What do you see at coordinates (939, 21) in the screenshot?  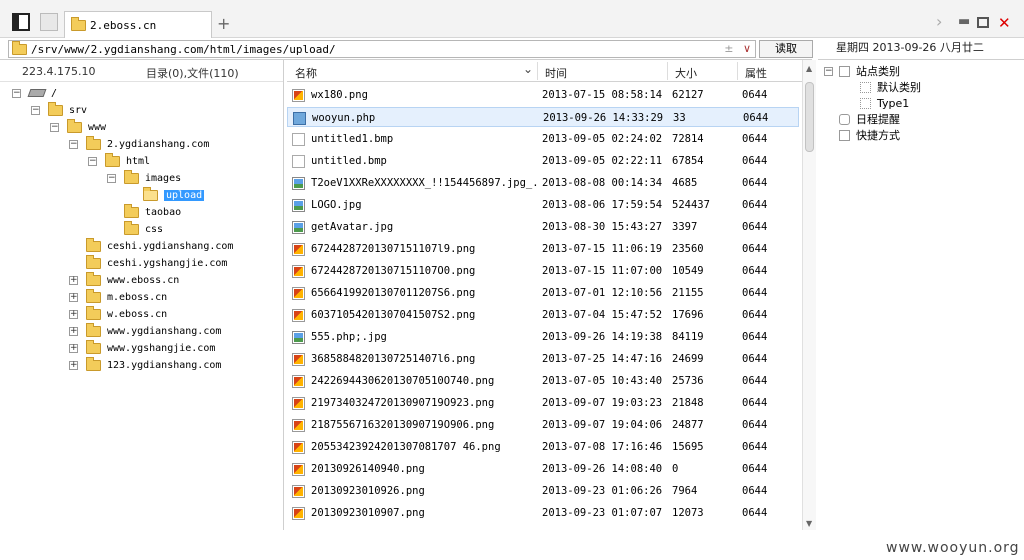 I see `chevron-right-icon: ›` at bounding box center [939, 21].